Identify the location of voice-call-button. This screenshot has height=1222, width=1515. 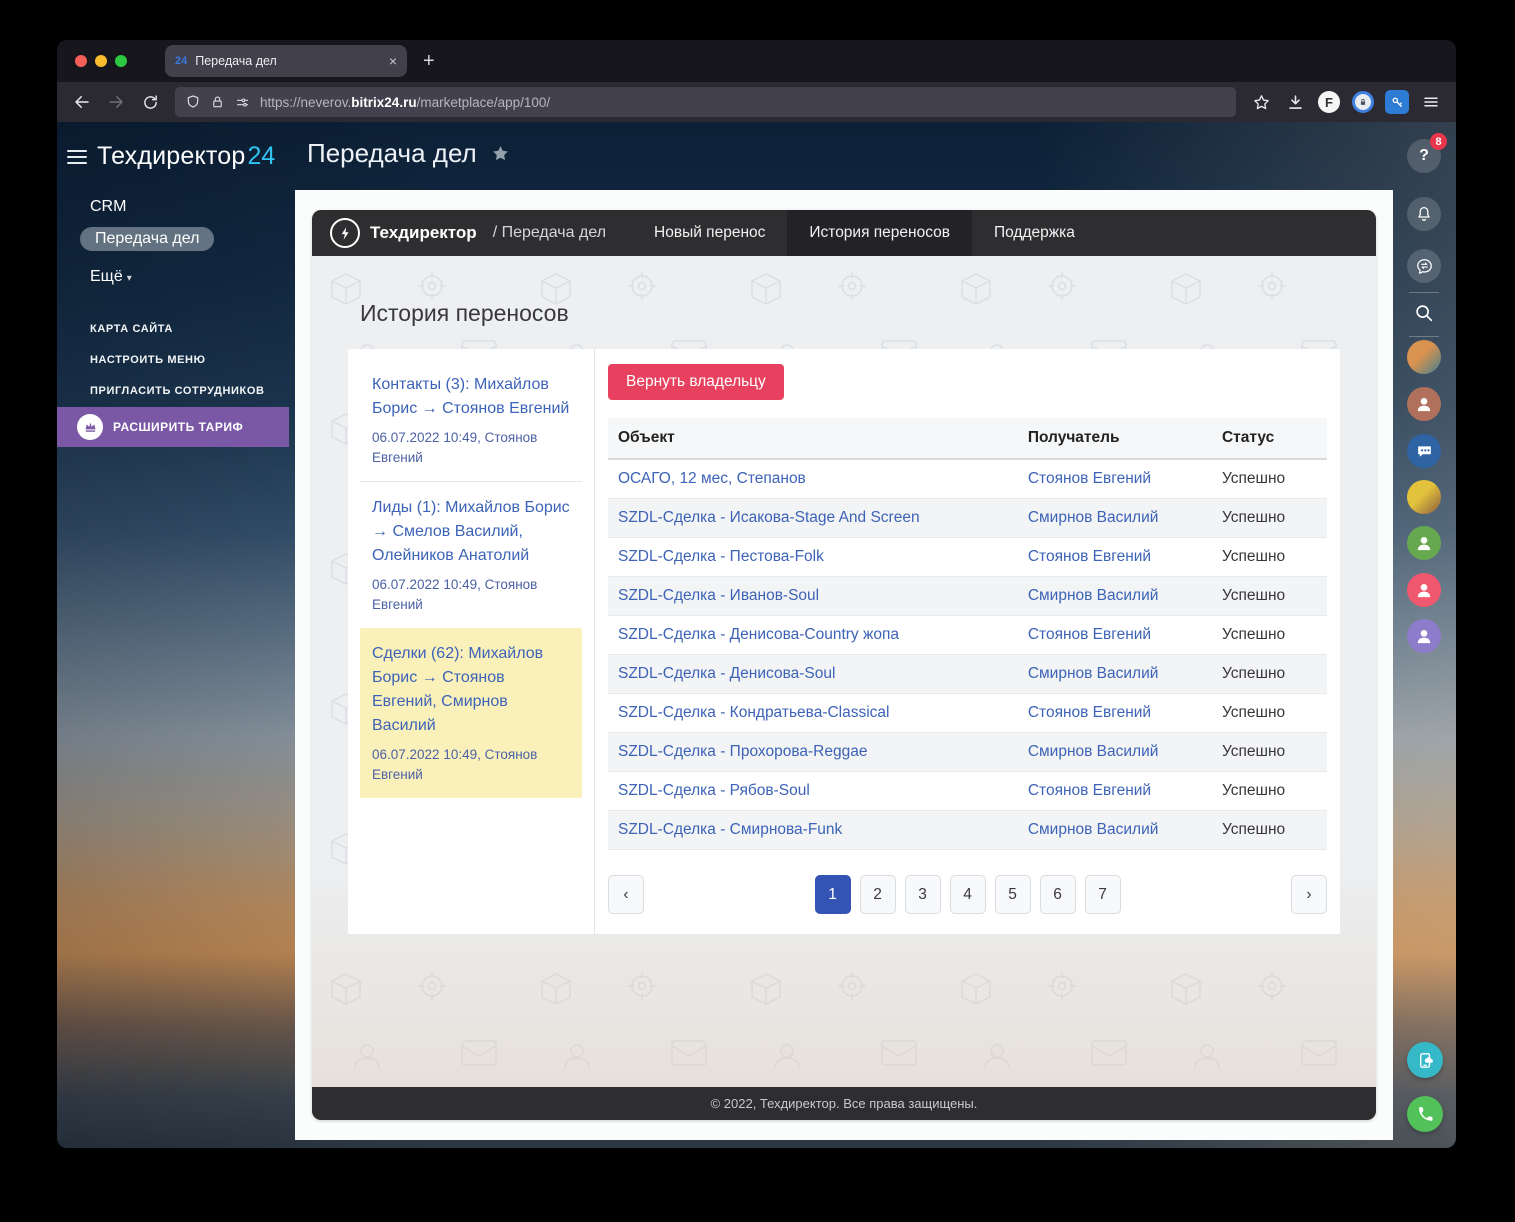
(1425, 1114).